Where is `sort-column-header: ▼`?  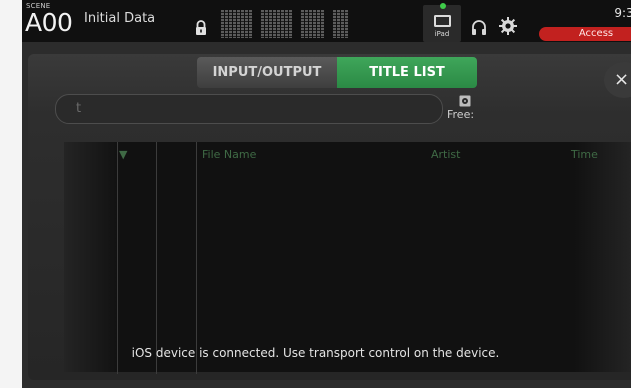 sort-column-header: ▼ is located at coordinates (123, 154).